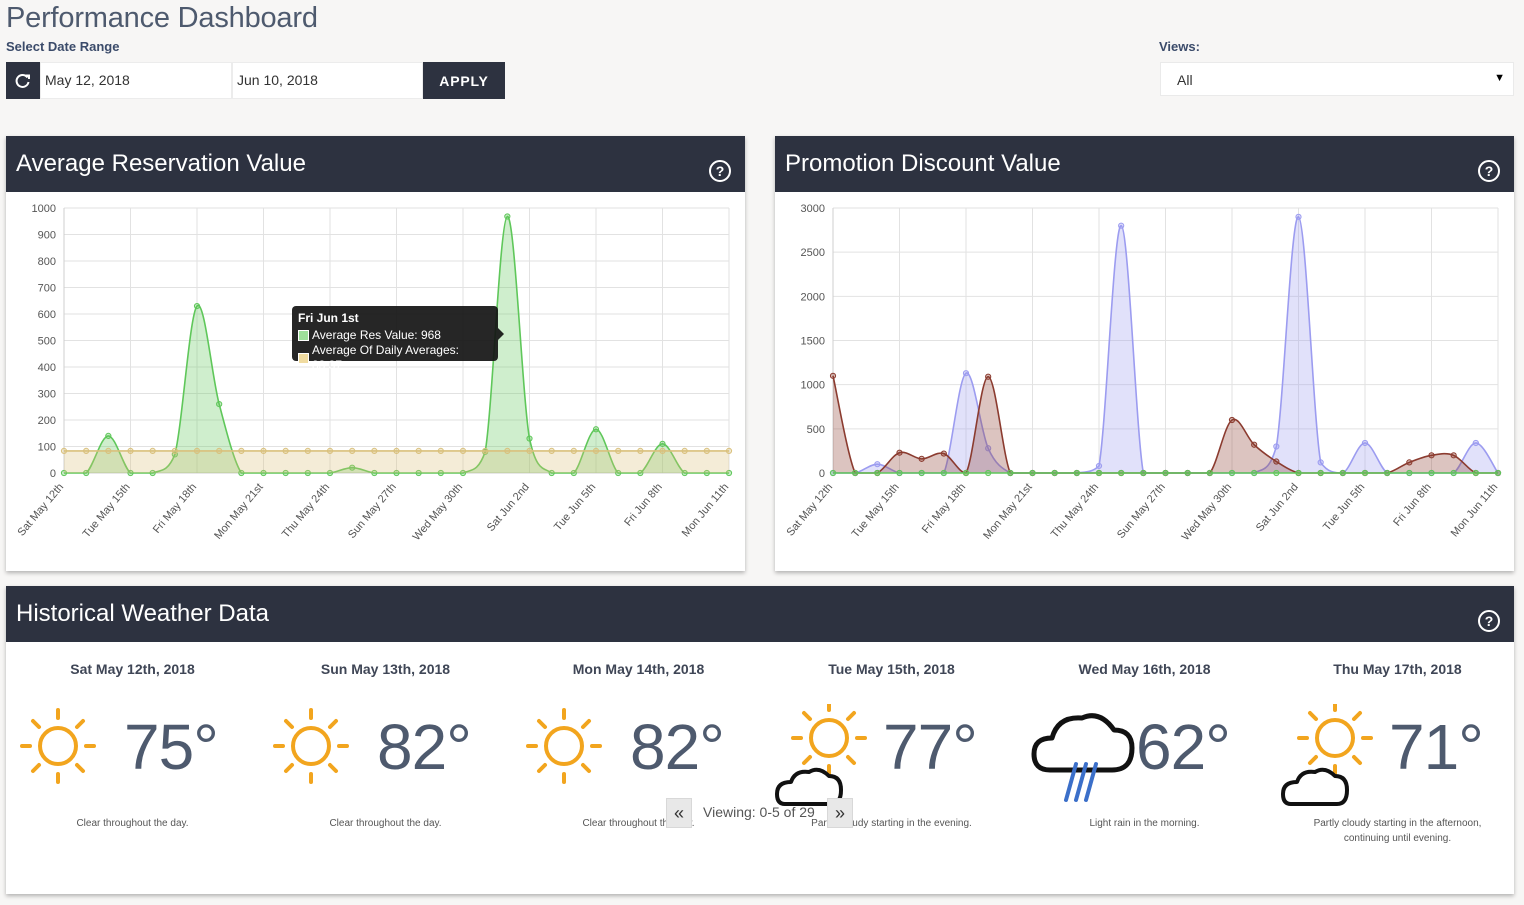 Image resolution: width=1524 pixels, height=905 pixels. What do you see at coordinates (63, 46) in the screenshot?
I see `date-range-label: Select Date Range` at bounding box center [63, 46].